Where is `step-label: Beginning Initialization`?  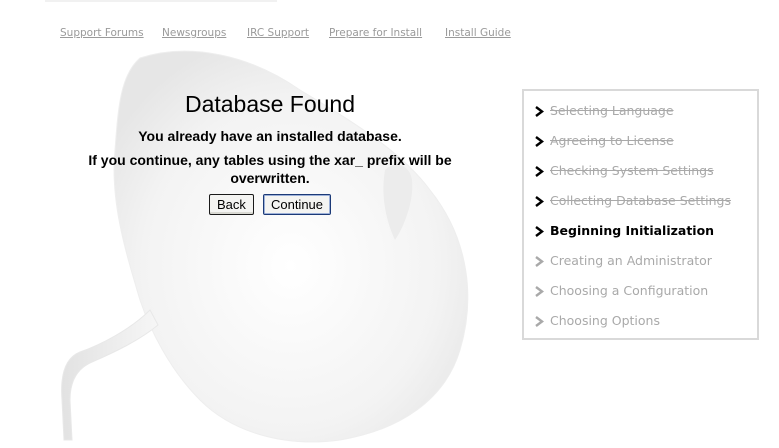 step-label: Beginning Initialization is located at coordinates (632, 230).